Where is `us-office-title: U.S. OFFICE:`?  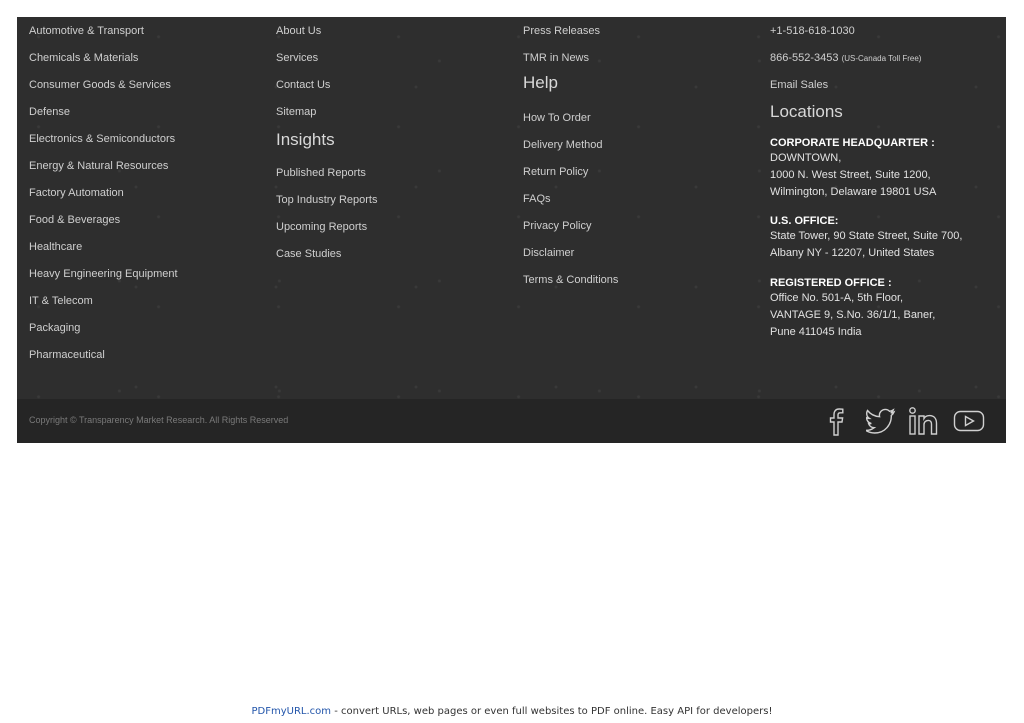 us-office-title: U.S. OFFICE: is located at coordinates (804, 221).